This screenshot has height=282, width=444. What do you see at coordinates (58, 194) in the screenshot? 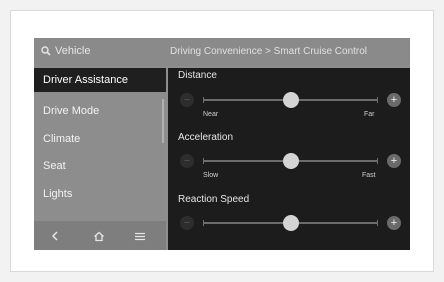
I see `sidebar-item-label: Lights` at bounding box center [58, 194].